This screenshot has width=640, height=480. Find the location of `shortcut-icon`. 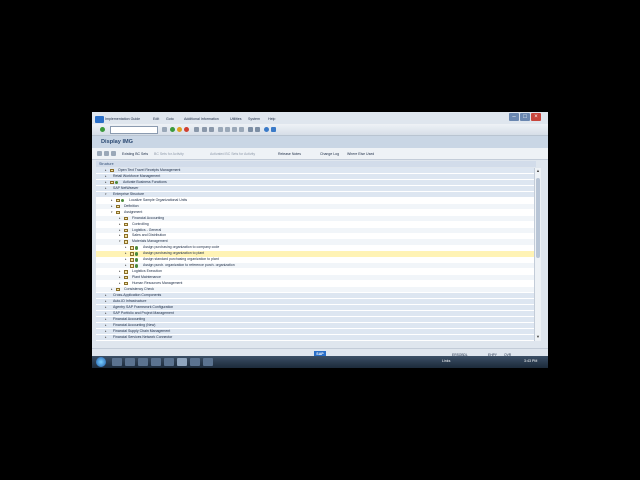

shortcut-icon is located at coordinates (257, 129).